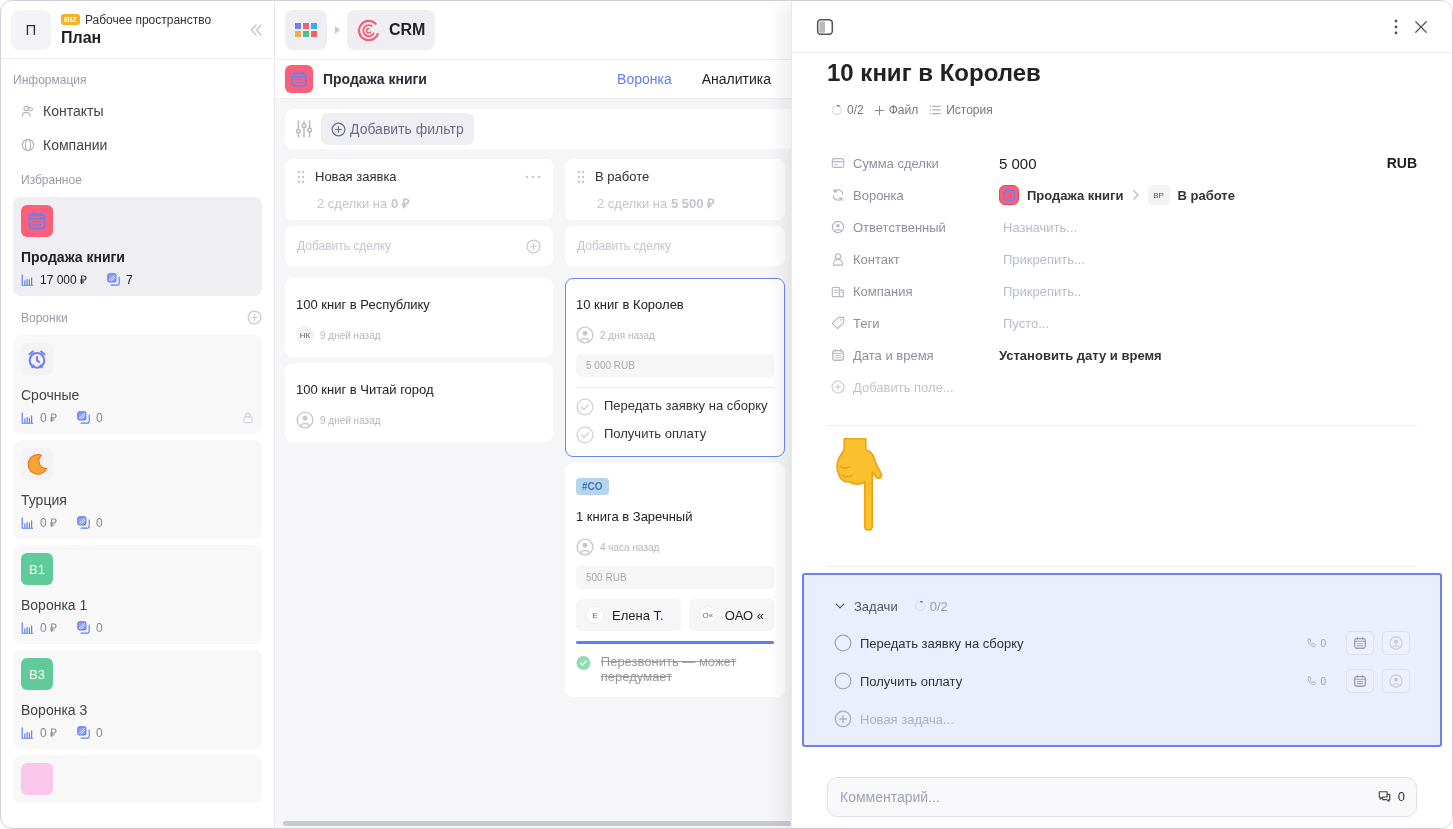 The height and width of the screenshot is (829, 1453). What do you see at coordinates (44, 500) in the screenshot?
I see `funnel-name: Турция` at bounding box center [44, 500].